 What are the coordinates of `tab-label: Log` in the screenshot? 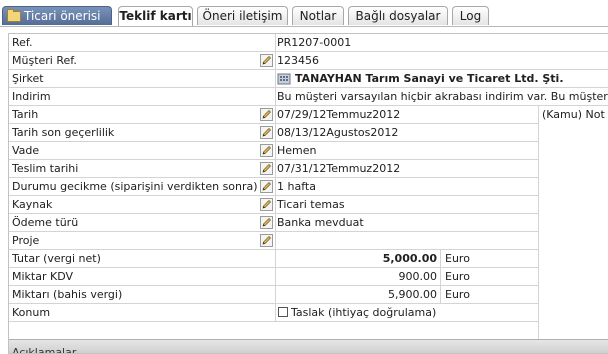 It's located at (470, 16).